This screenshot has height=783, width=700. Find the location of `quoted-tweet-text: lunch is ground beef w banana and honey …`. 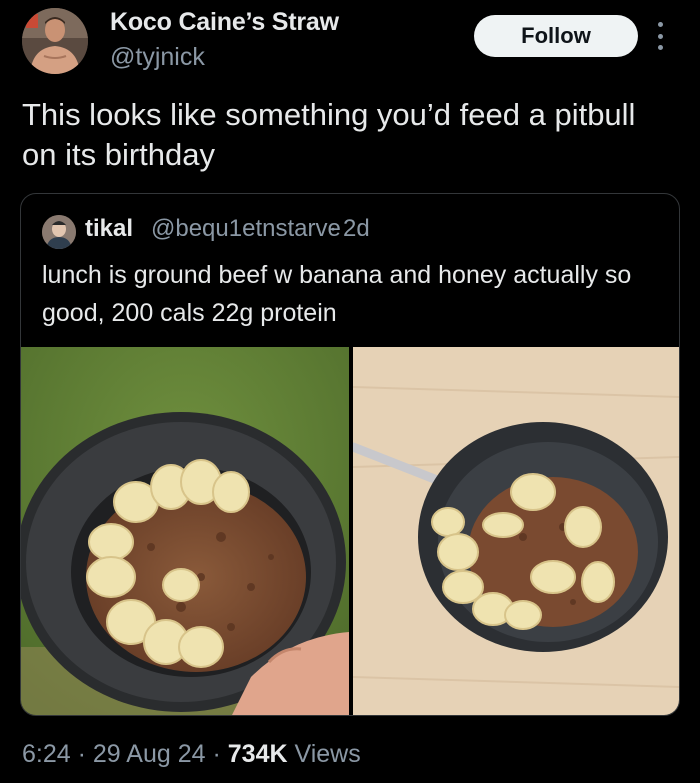

quoted-tweet-text: lunch is ground beef w banana and honey … is located at coordinates (337, 294).